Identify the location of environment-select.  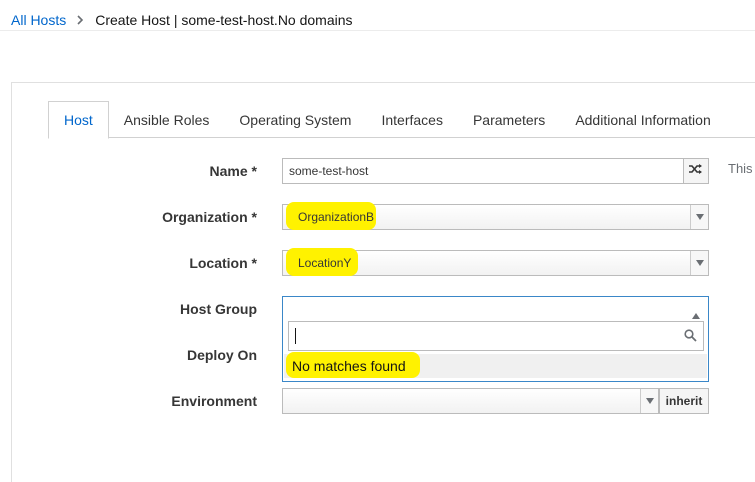
(470, 401).